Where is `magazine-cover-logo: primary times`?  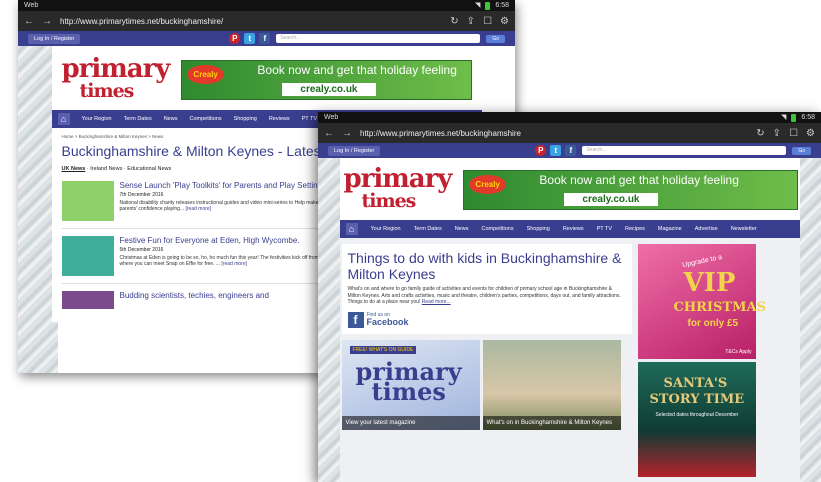
magazine-cover-logo: primary times is located at coordinates (409, 381).